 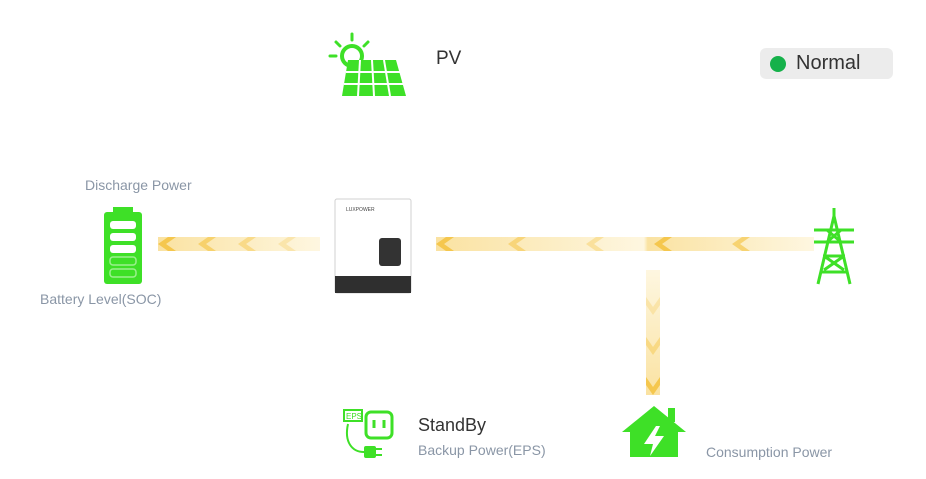 What do you see at coordinates (138, 185) in the screenshot?
I see `discharge-power-label: Discharge Power` at bounding box center [138, 185].